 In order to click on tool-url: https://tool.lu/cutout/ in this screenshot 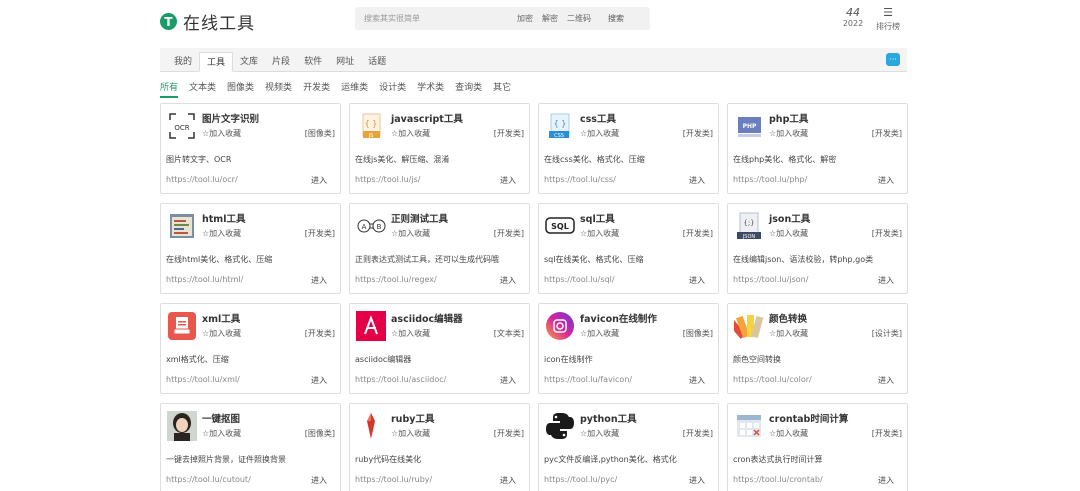, I will do `click(208, 479)`.